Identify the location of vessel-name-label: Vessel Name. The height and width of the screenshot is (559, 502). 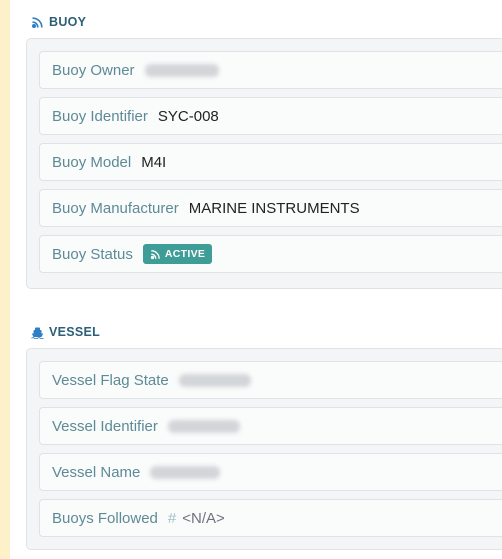
(96, 472).